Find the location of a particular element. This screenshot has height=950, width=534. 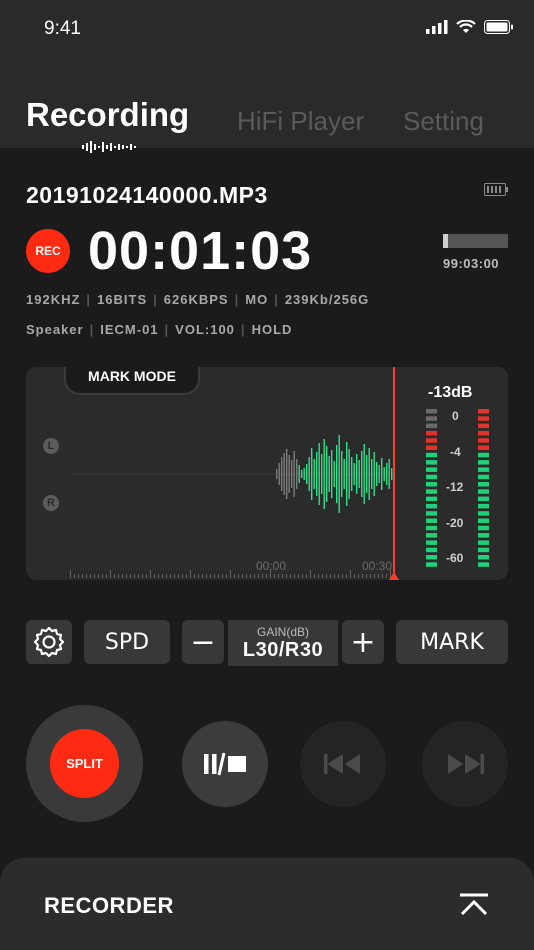

previous-button is located at coordinates (343, 764).